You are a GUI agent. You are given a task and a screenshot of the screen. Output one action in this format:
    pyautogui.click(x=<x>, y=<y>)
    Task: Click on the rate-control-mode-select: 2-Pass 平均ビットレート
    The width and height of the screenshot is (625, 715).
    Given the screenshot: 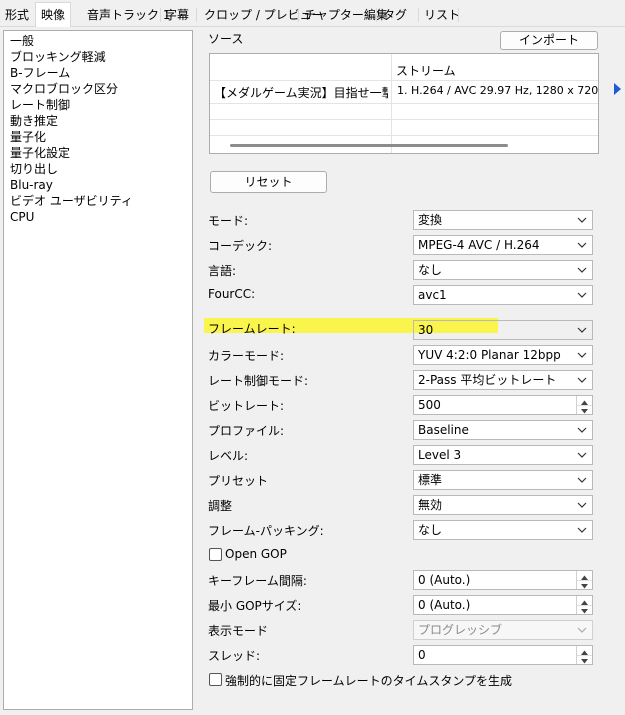 What is the action you would take?
    pyautogui.click(x=503, y=380)
    